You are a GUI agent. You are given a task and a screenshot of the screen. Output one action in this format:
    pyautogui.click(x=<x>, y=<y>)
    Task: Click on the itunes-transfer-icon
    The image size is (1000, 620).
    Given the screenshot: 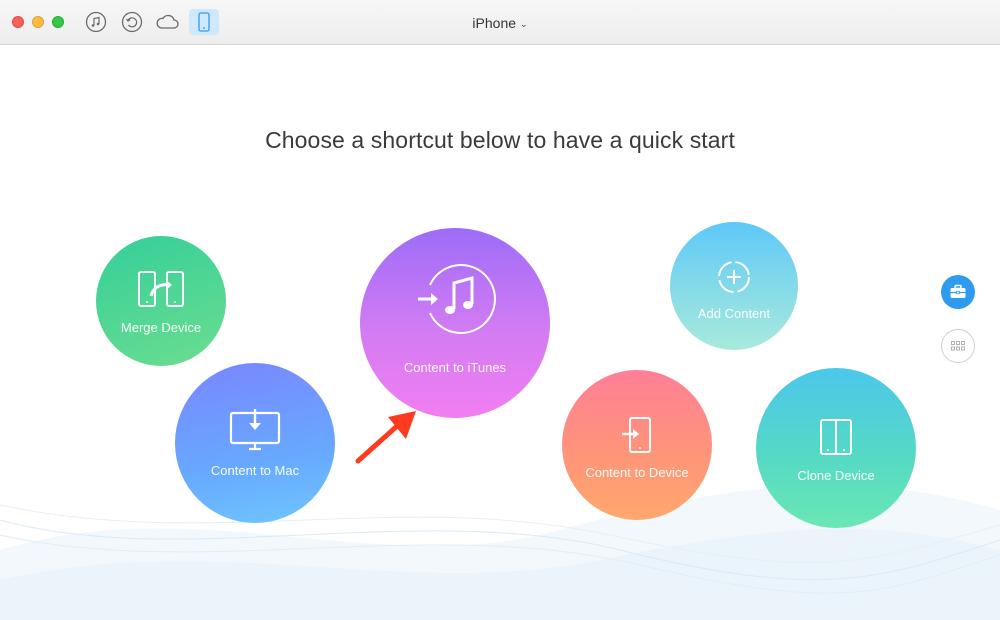 What is the action you would take?
    pyautogui.click(x=457, y=299)
    